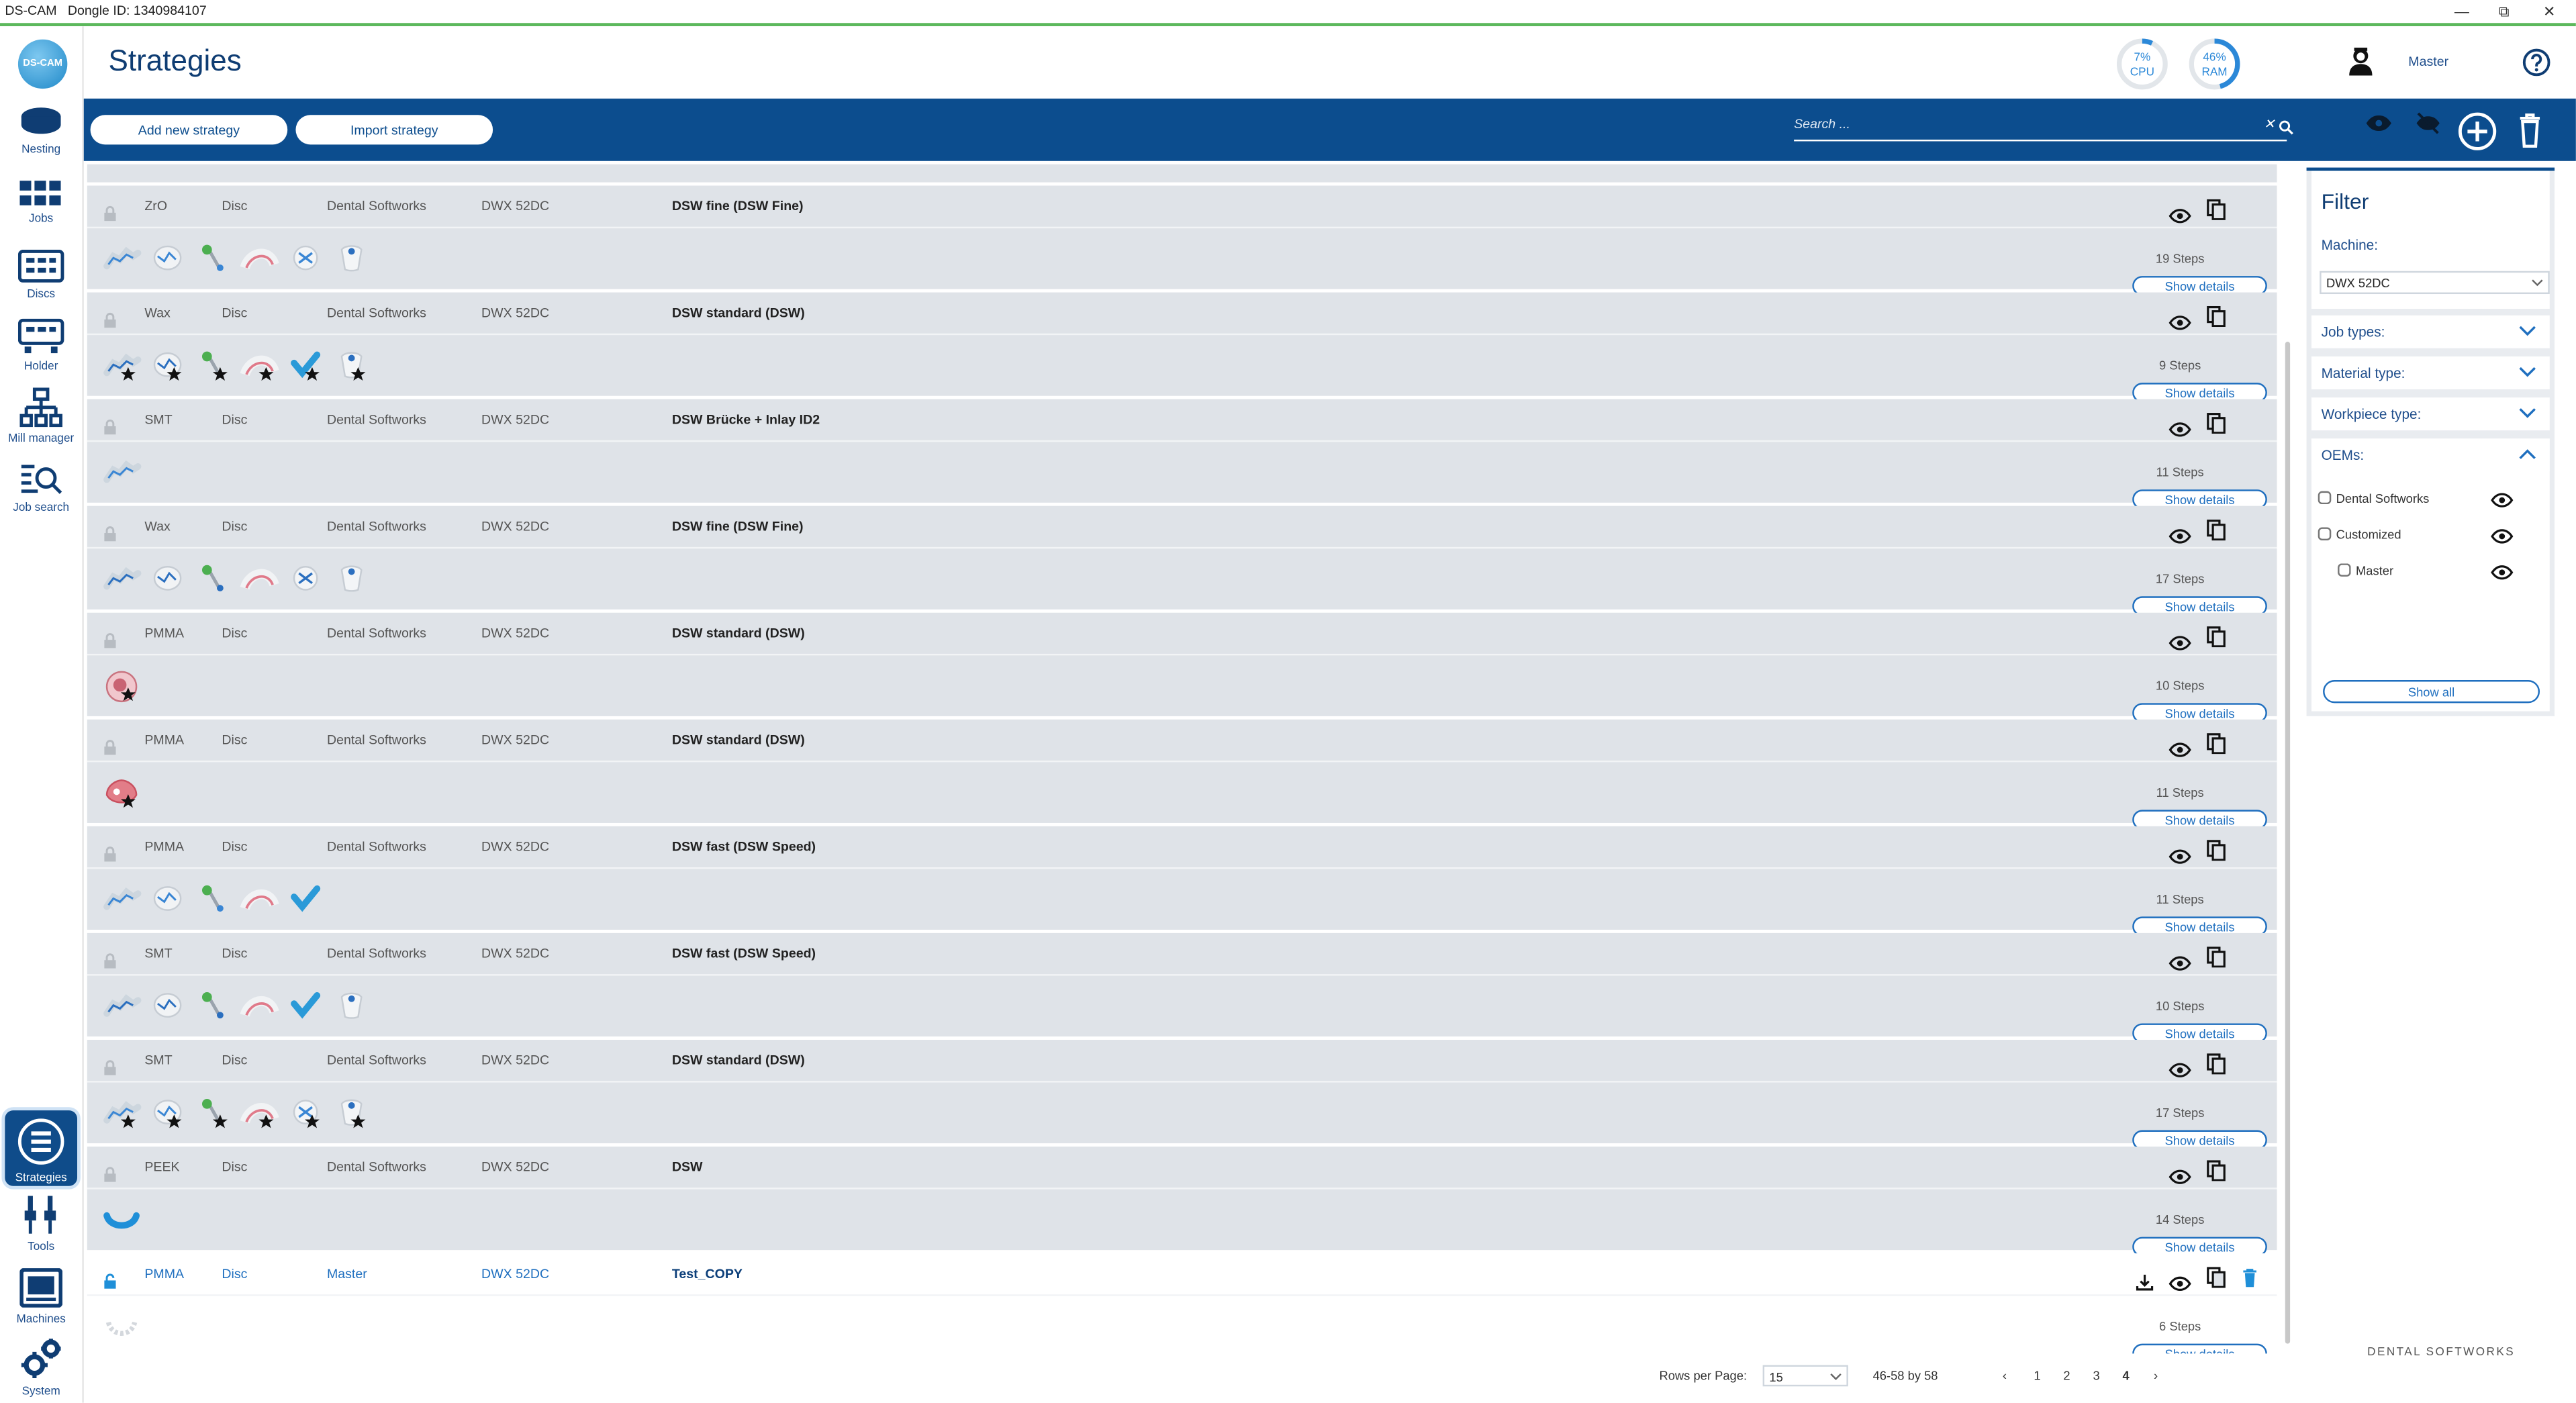 The width and height of the screenshot is (2576, 1403). I want to click on filter-job-types: Job types:, so click(2430, 332).